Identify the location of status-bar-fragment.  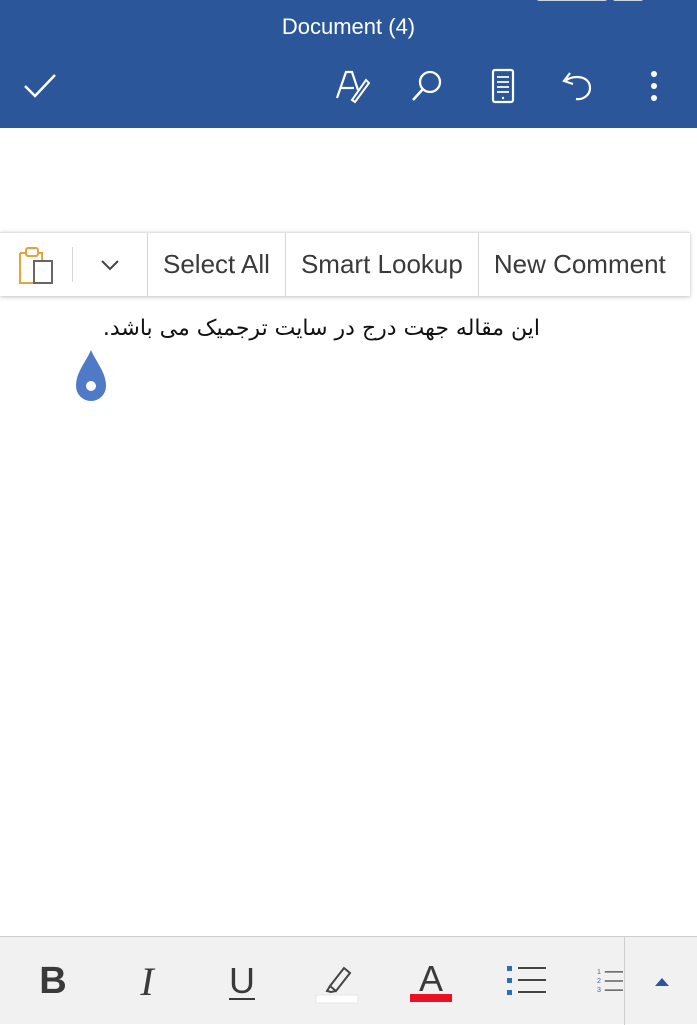
(597, 2).